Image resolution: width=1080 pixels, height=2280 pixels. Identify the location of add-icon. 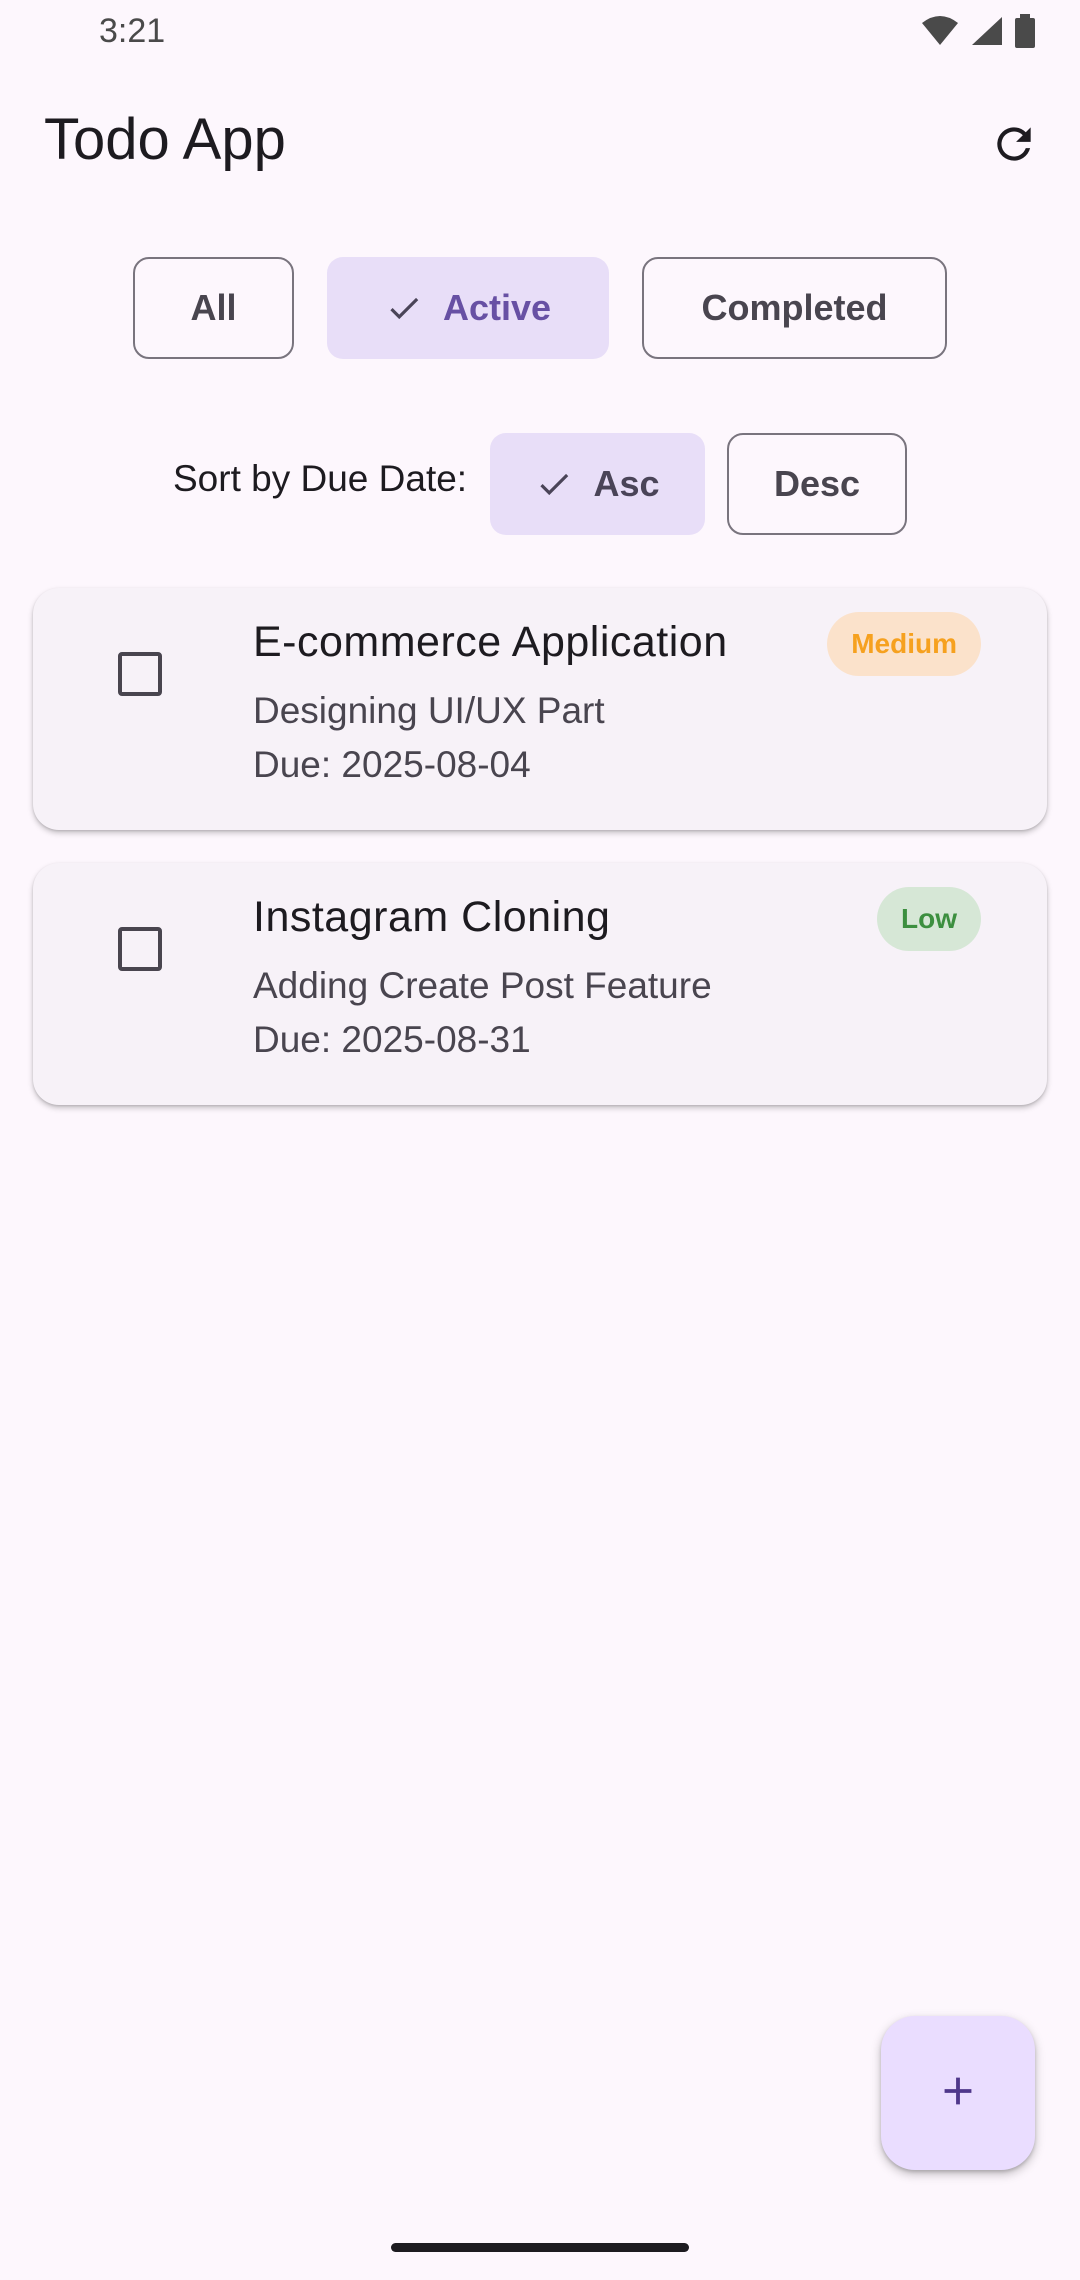
(958, 2093).